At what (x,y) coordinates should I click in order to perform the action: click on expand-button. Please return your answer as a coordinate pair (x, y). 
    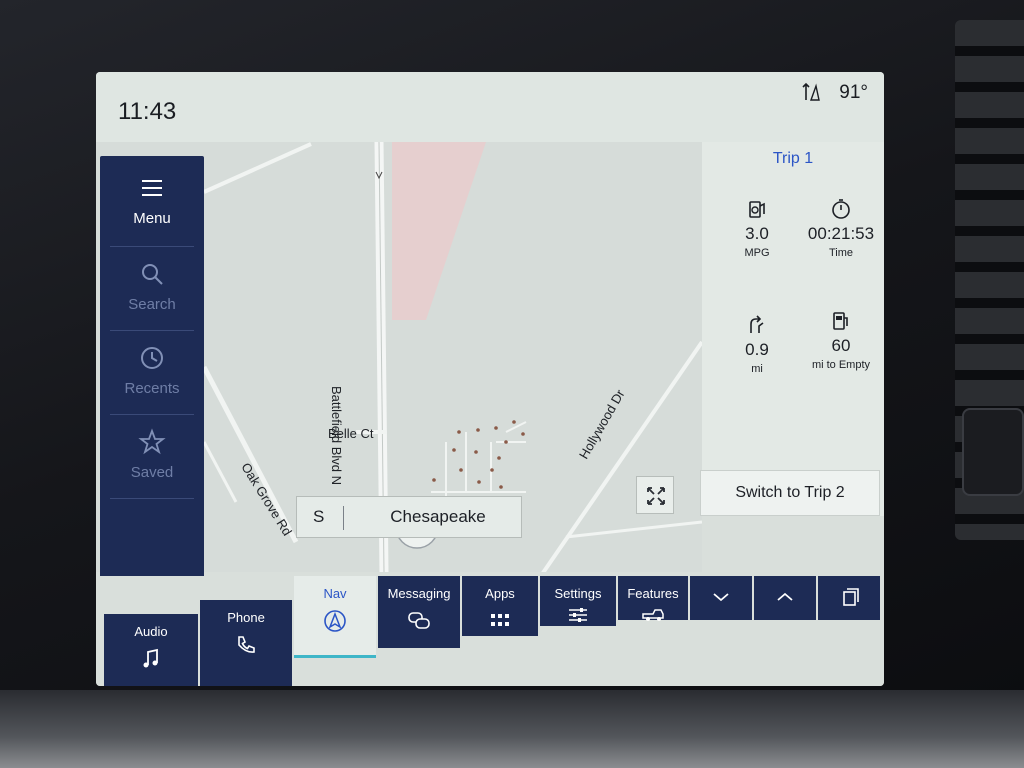
    Looking at the image, I should click on (785, 598).